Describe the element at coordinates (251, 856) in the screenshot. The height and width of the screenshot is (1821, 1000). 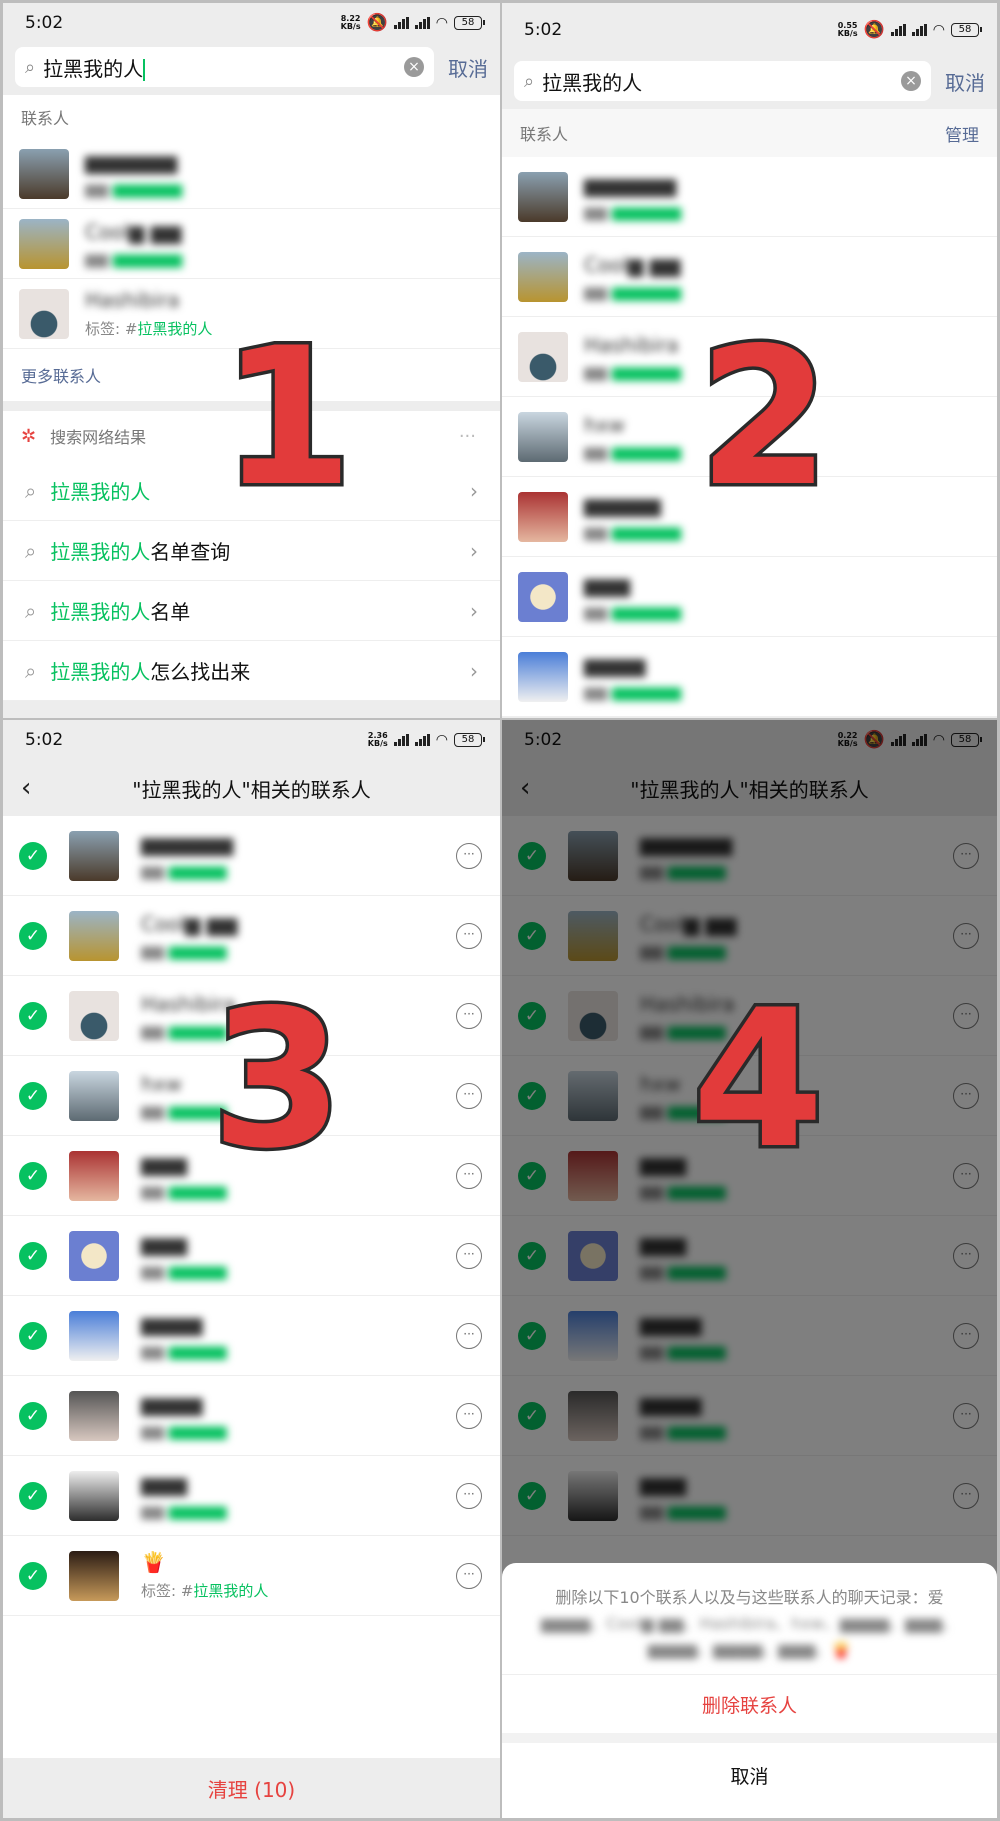
I see `contact-item: ✓▆▆▆▆▆▆▆▆ ▆▆▆▆▆···` at that location.